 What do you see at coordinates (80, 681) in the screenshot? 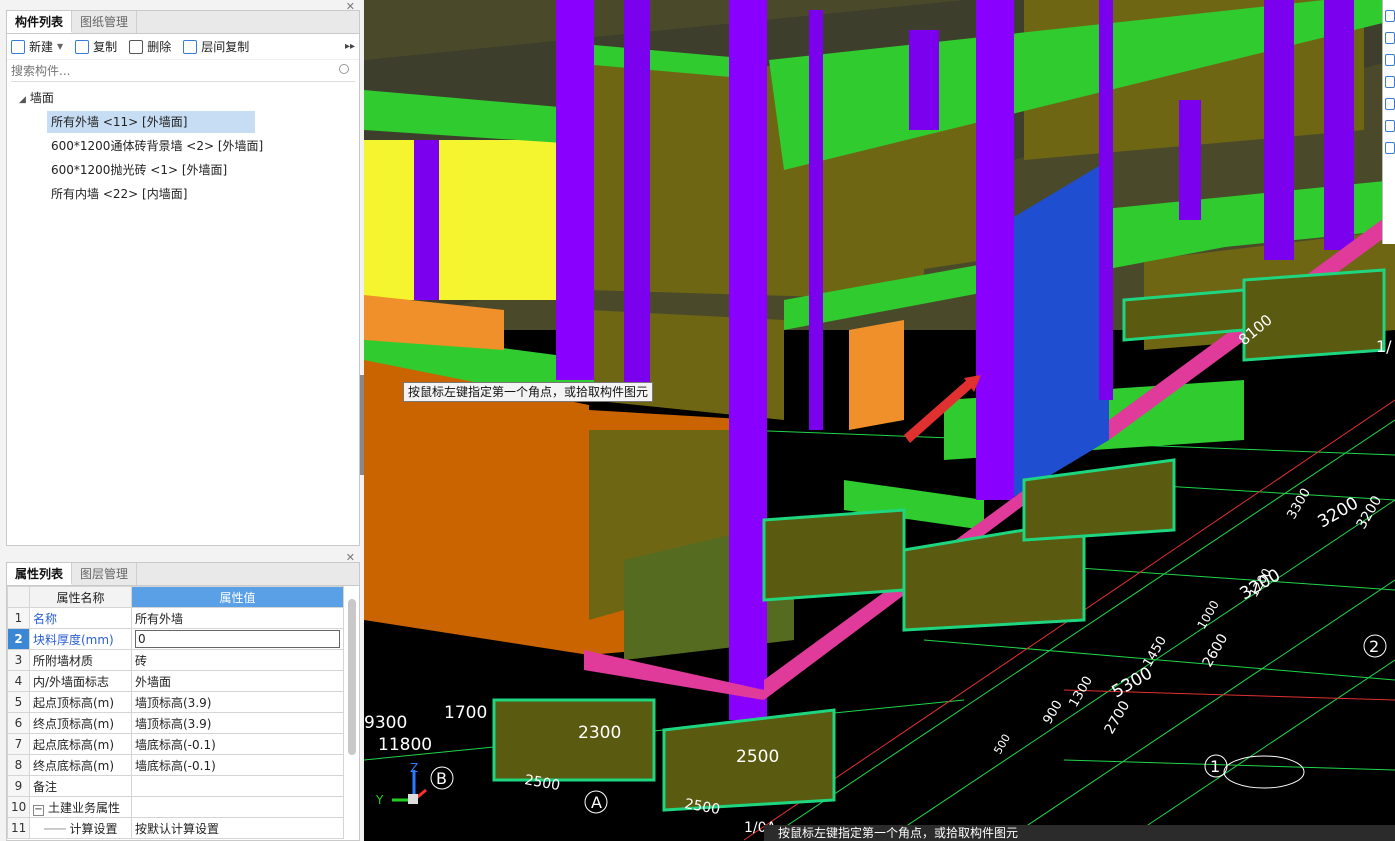
I see `property-name: 内/外墙面标志` at bounding box center [80, 681].